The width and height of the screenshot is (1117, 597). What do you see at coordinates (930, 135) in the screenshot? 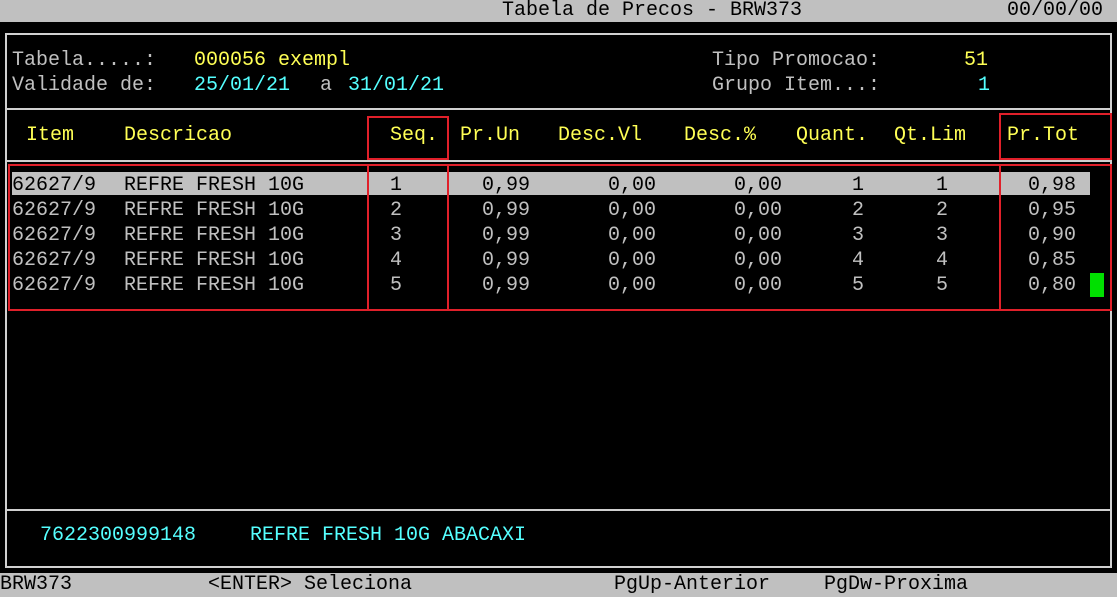
I see `column-header-qt-lim: Qt.Lim` at bounding box center [930, 135].